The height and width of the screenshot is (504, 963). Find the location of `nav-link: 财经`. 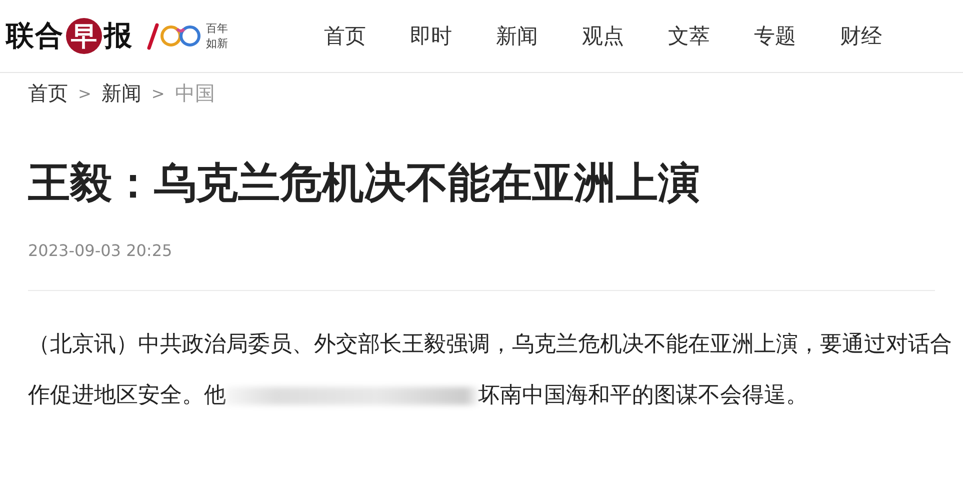

nav-link: 财经 is located at coordinates (861, 36).